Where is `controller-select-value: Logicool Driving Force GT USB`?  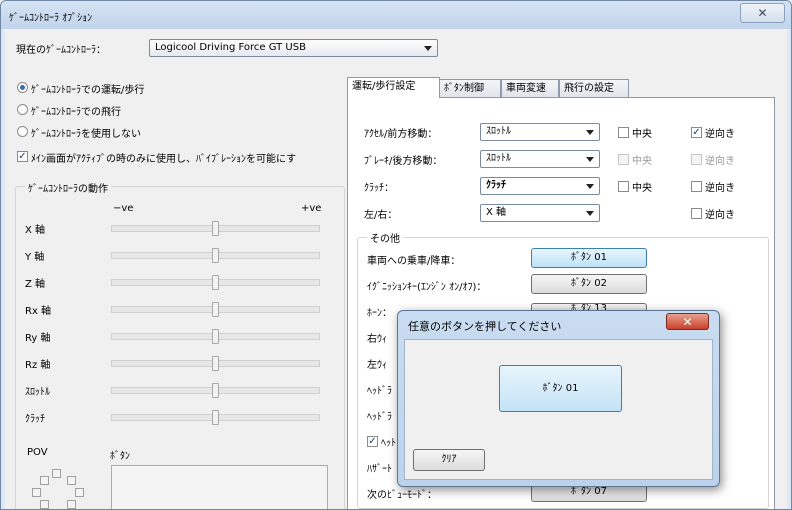
controller-select-value: Logicool Driving Force GT USB is located at coordinates (230, 47).